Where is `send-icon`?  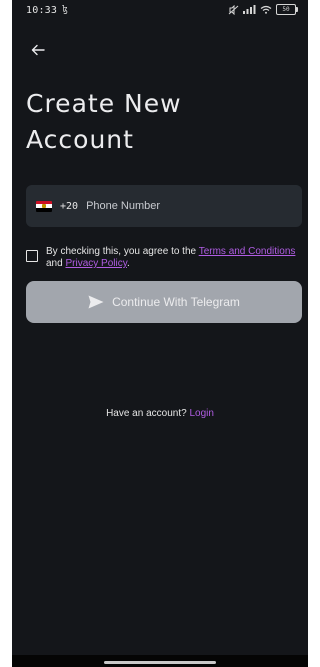
send-icon is located at coordinates (96, 302).